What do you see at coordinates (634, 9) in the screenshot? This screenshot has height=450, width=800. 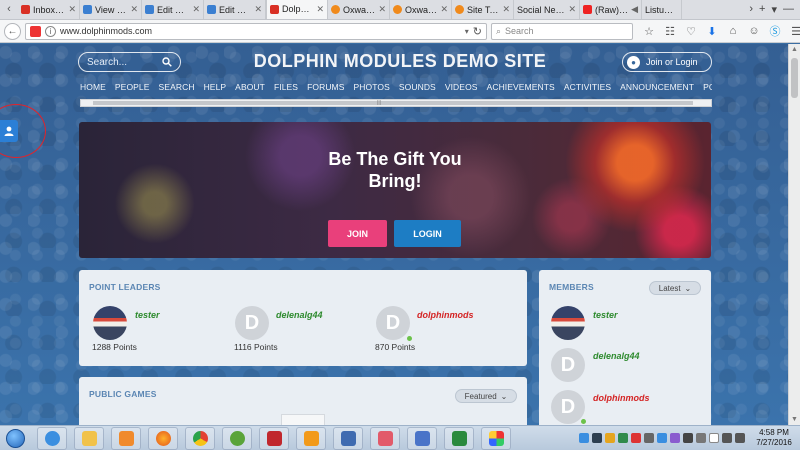 I see `speaker-icon: ◀` at bounding box center [634, 9].